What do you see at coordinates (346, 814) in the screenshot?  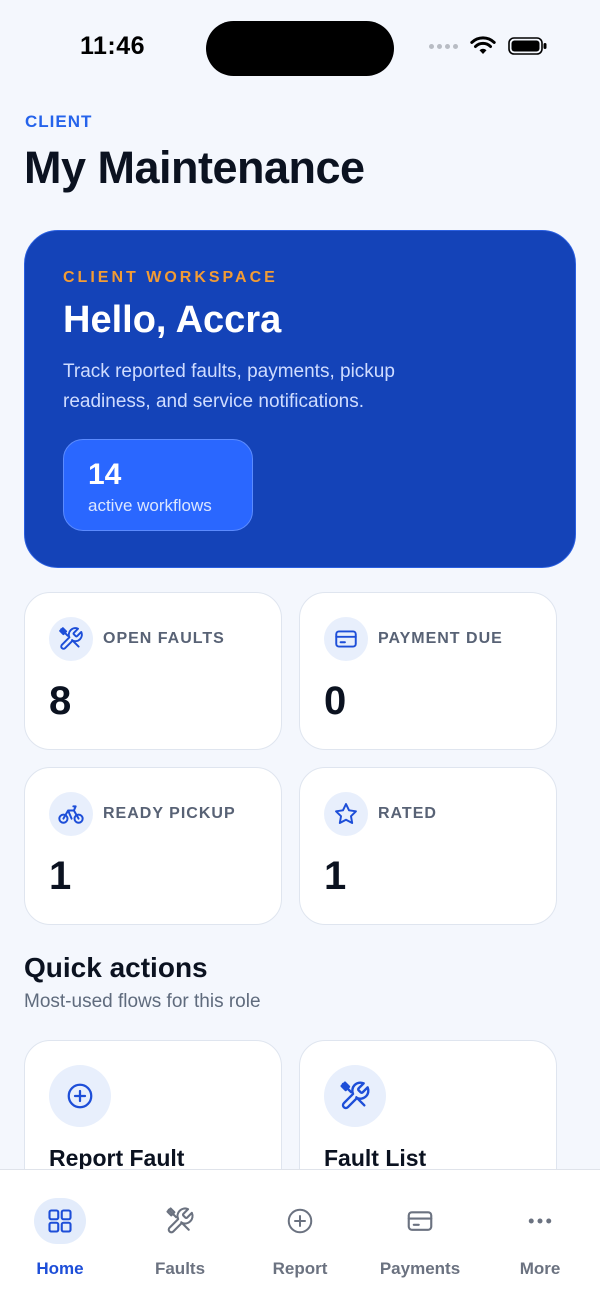 I see `star-icon` at bounding box center [346, 814].